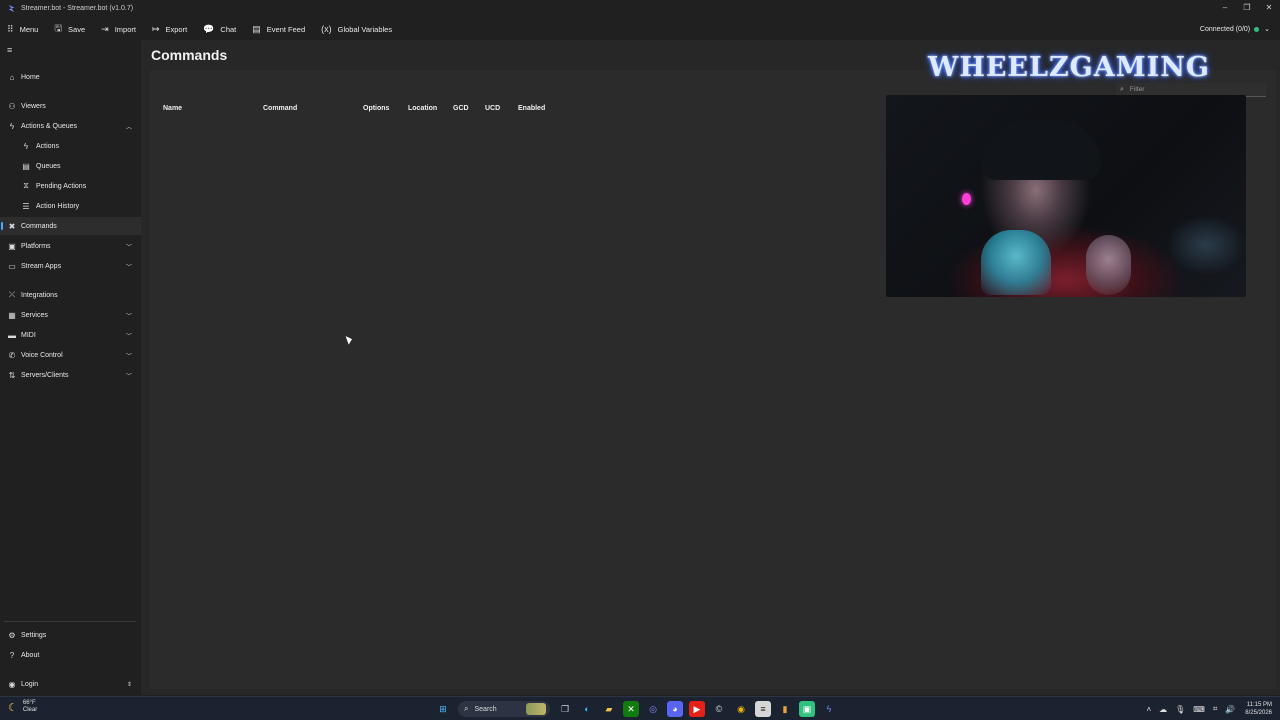  I want to click on edge-browser-icon: ◐, so click(587, 709).